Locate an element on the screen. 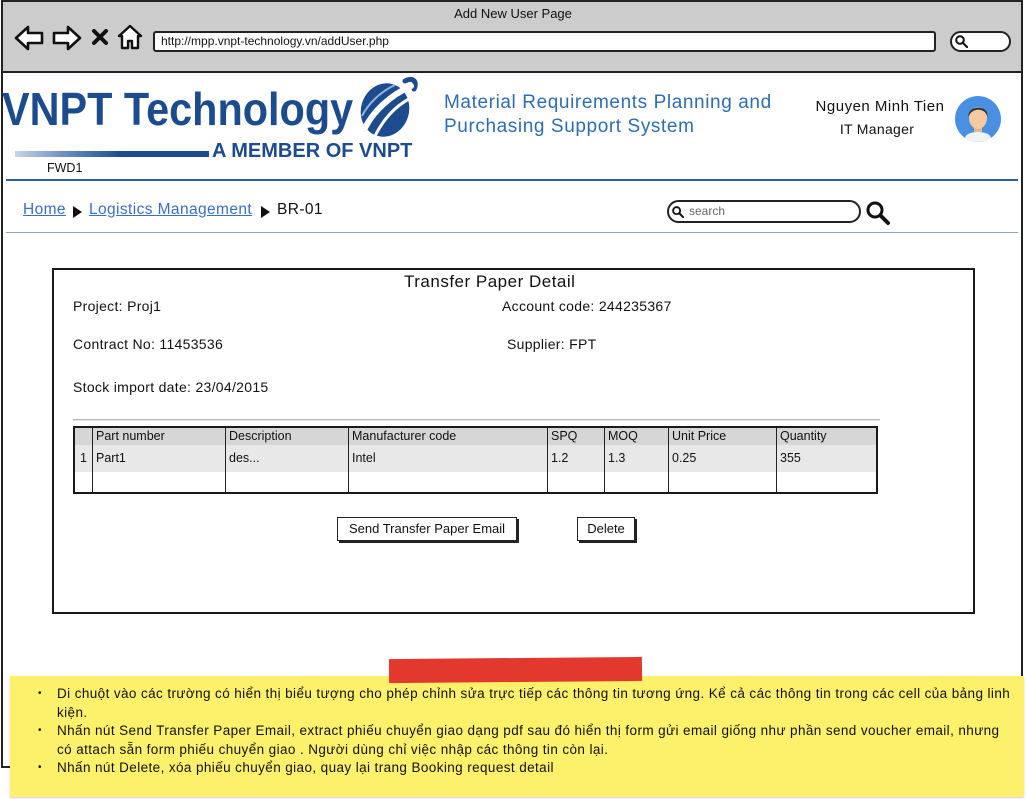 Image resolution: width=1026 pixels, height=799 pixels. table-cell-row-number: 1 is located at coordinates (84, 458).